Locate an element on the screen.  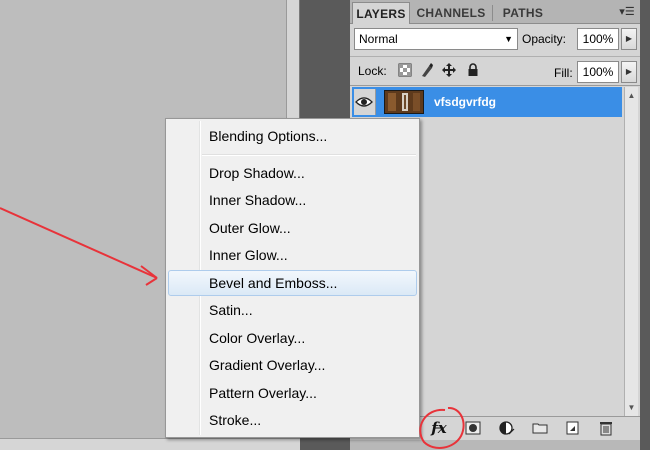
menu-separator is located at coordinates (309, 155).